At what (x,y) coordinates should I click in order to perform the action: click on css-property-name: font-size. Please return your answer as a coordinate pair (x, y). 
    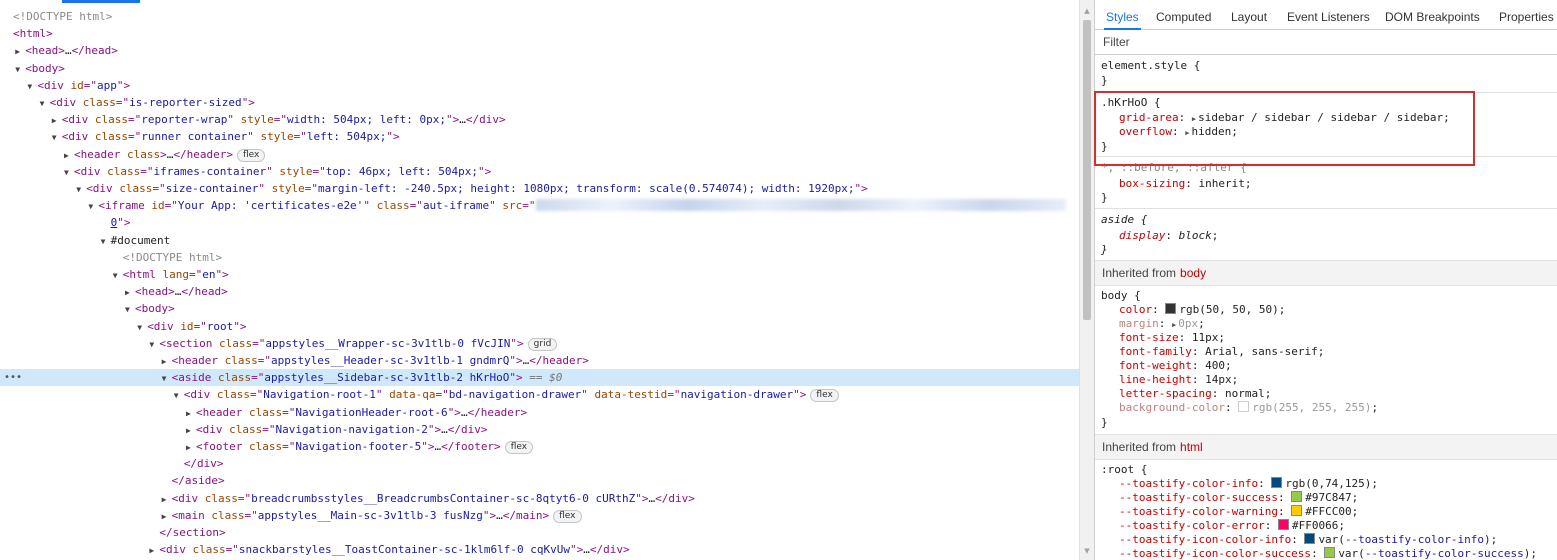
    Looking at the image, I should click on (1149, 337).